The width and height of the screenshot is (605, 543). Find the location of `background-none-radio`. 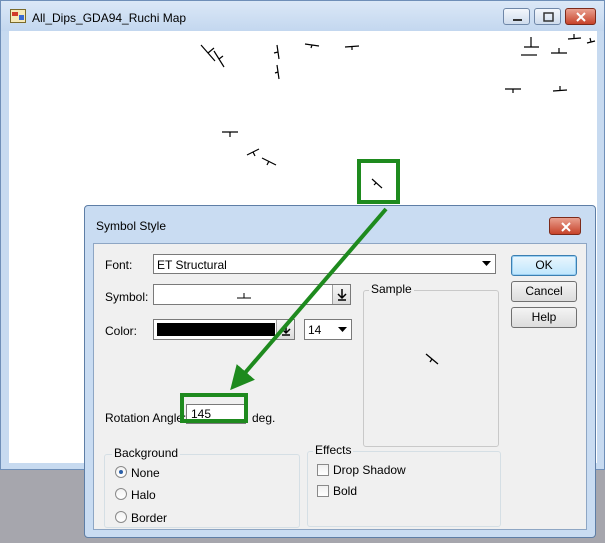

background-none-radio is located at coordinates (121, 472).